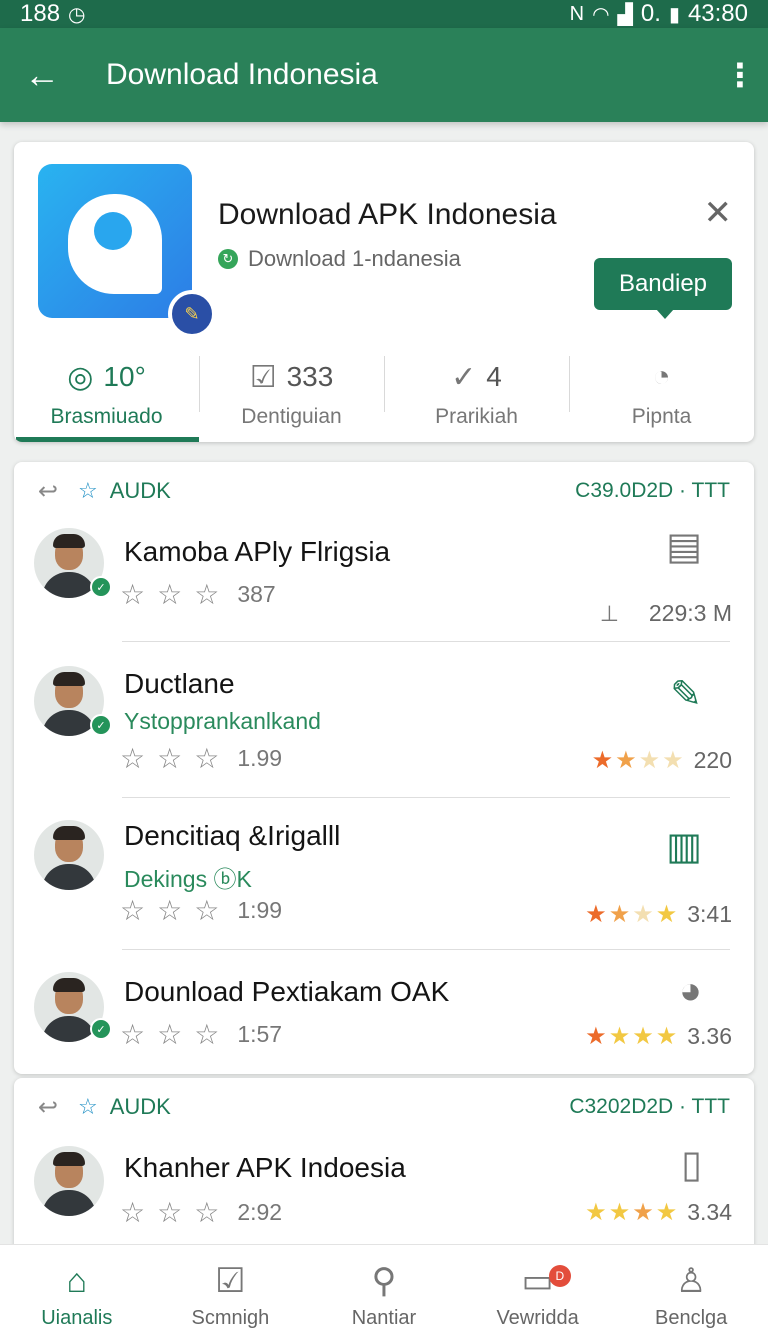 This screenshot has height=1344, width=768. What do you see at coordinates (265, 1167) in the screenshot?
I see `item-name: Khanher APK Indoesia` at bounding box center [265, 1167].